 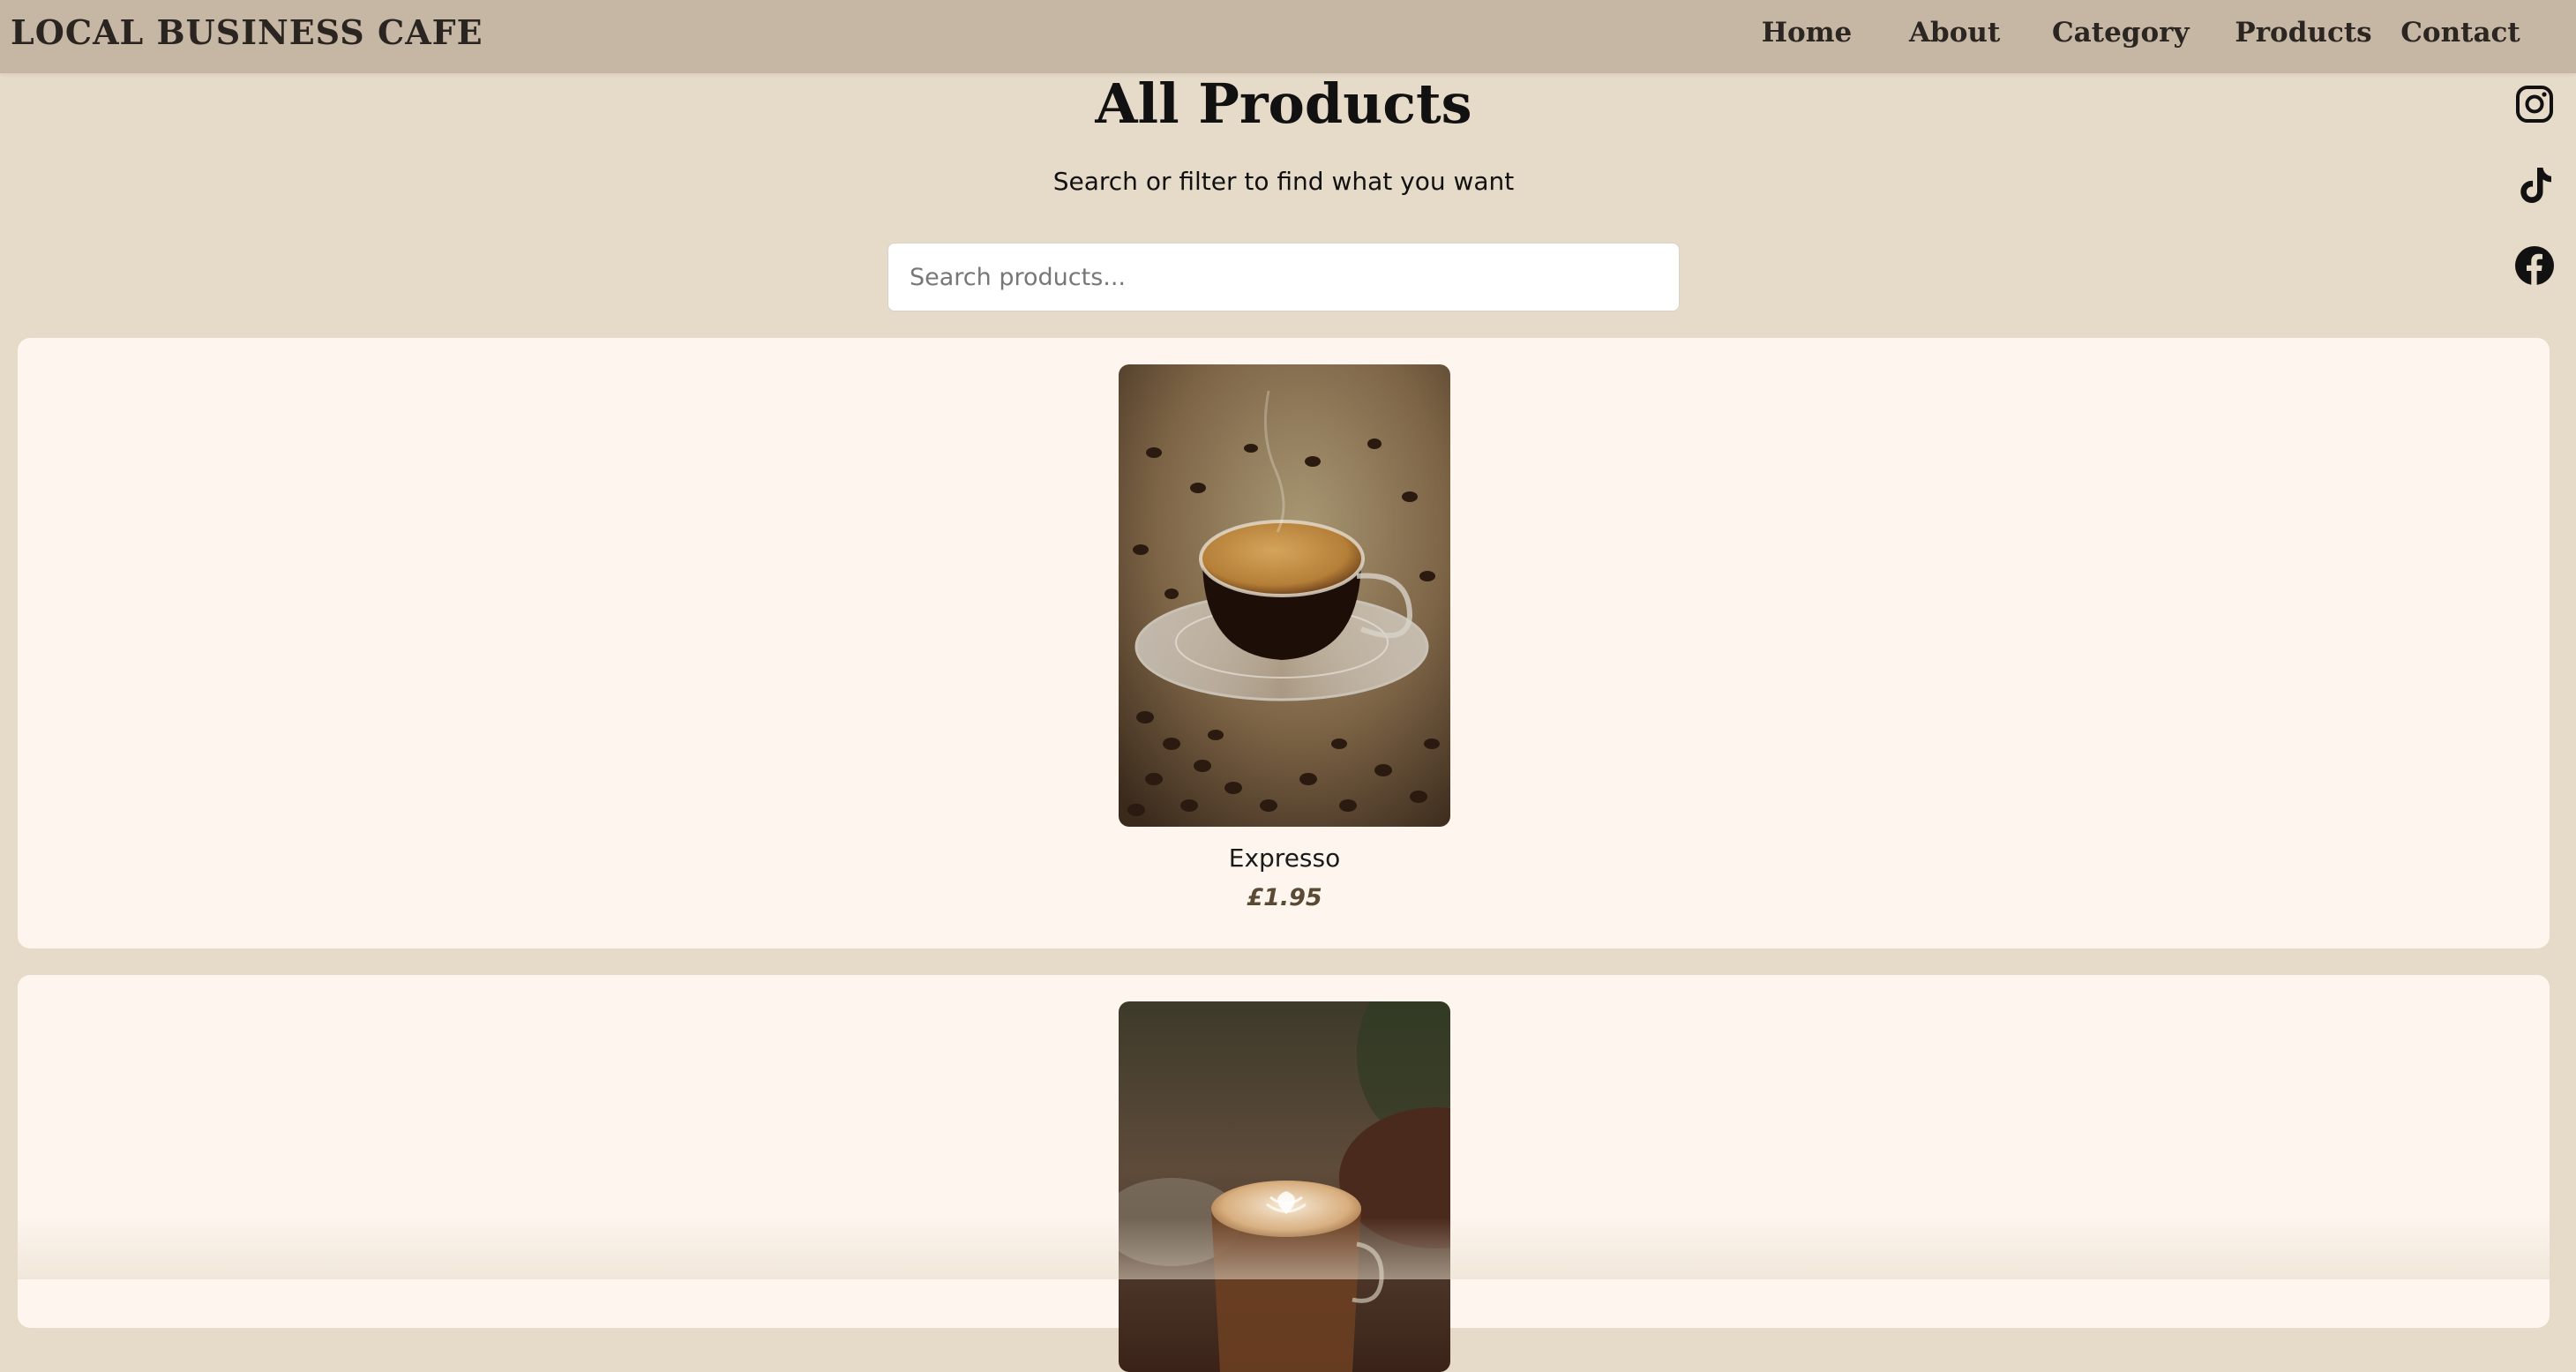 I want to click on facebook-icon, so click(x=2535, y=265).